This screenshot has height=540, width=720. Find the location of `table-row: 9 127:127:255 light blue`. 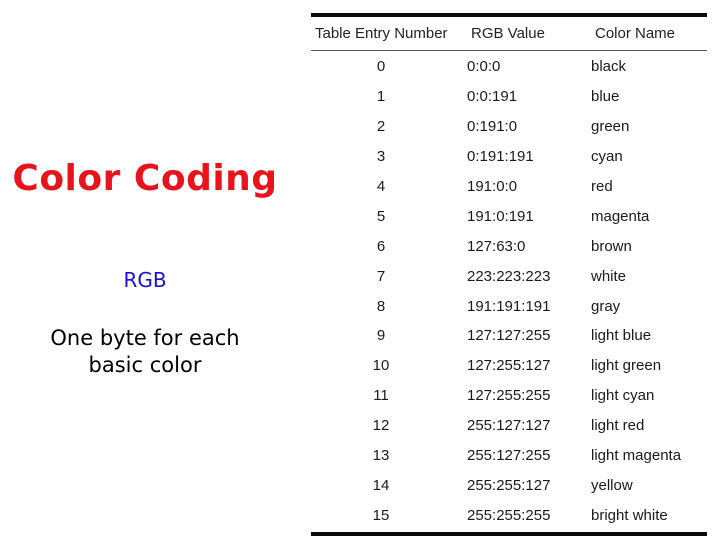

table-row: 9 127:127:255 light blue is located at coordinates (509, 336).